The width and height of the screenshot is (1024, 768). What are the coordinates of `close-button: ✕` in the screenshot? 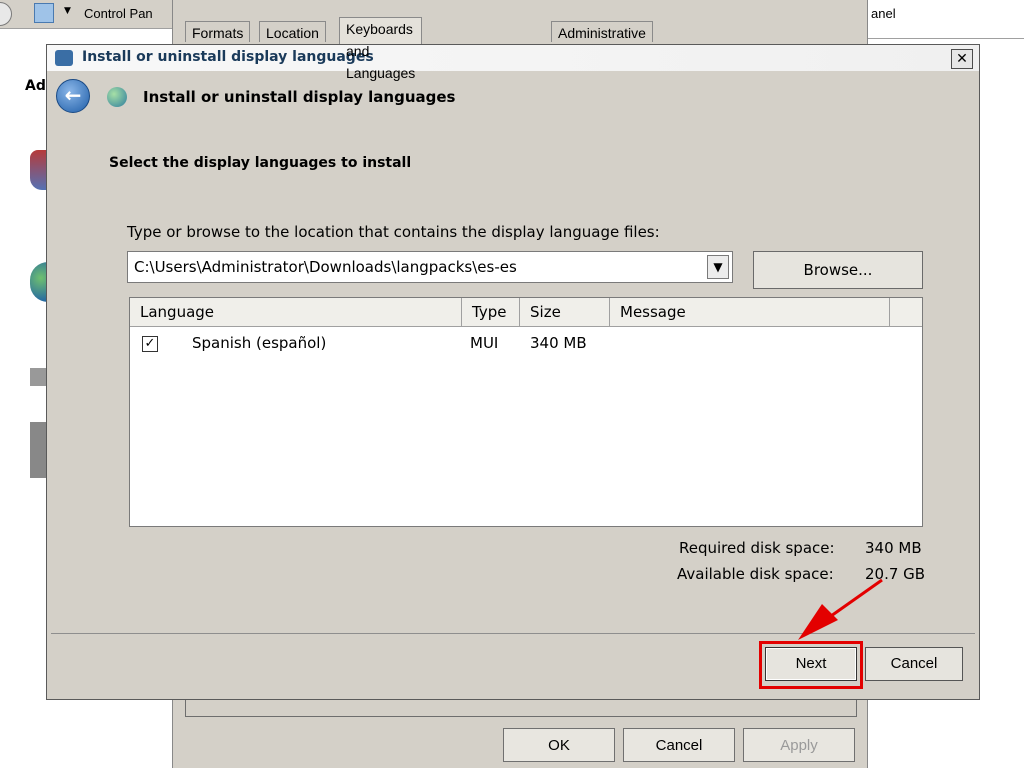 It's located at (962, 59).